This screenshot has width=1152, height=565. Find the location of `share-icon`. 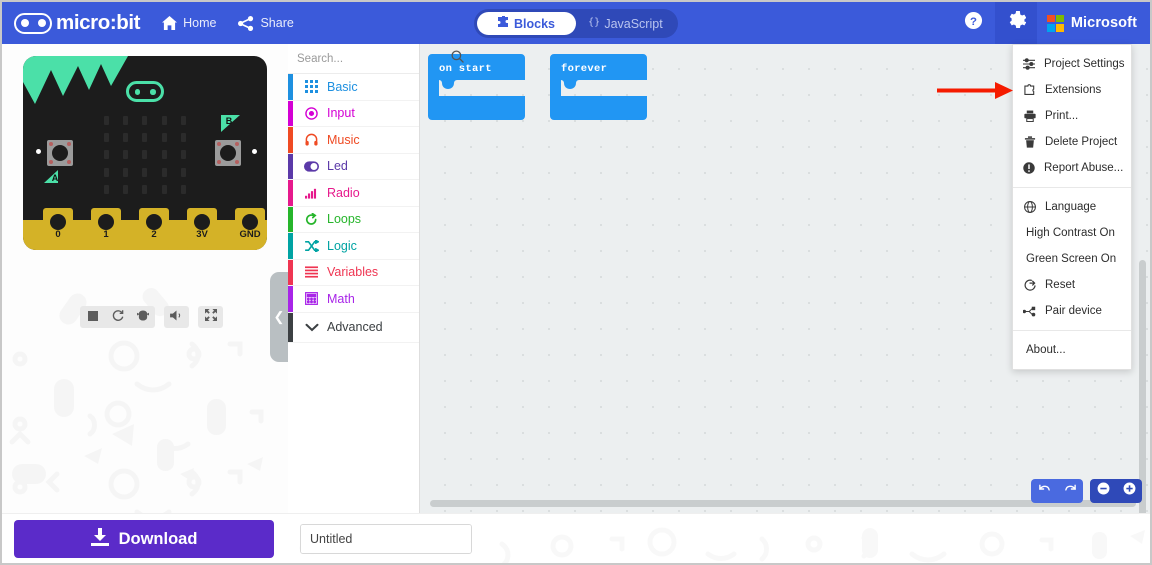

share-icon is located at coordinates (246, 23).